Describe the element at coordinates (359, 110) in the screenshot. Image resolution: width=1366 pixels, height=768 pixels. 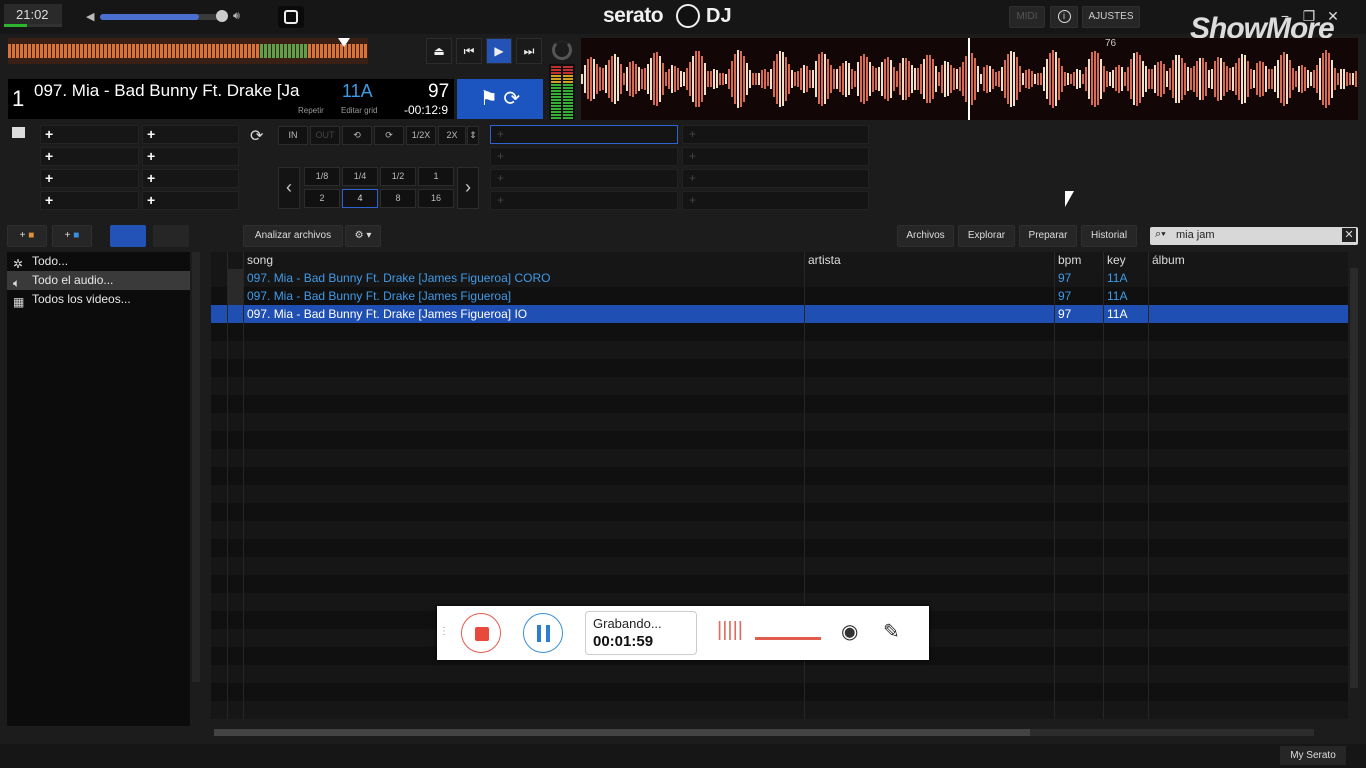
I see `edit-grid-label: Editar grid` at that location.